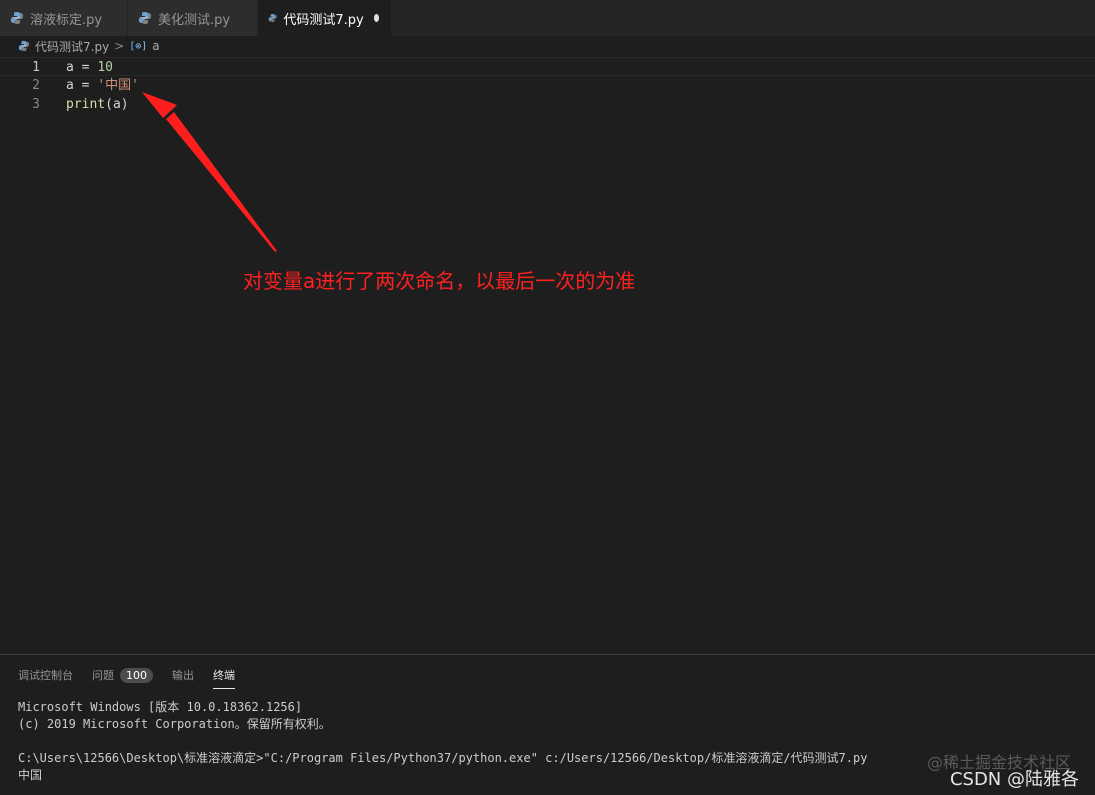  I want to click on tab-label: 终端, so click(224, 675).